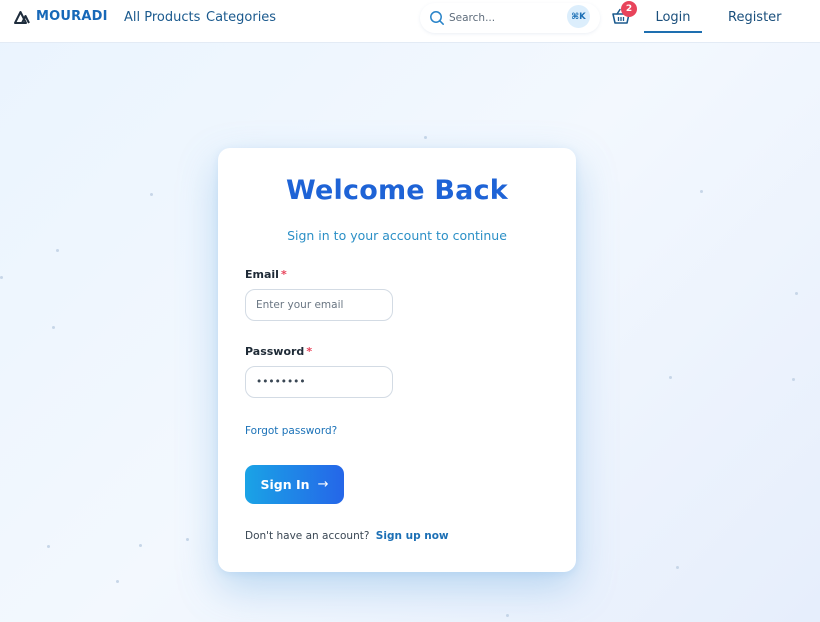  I want to click on brand-logo: MOURADI, so click(61, 16).